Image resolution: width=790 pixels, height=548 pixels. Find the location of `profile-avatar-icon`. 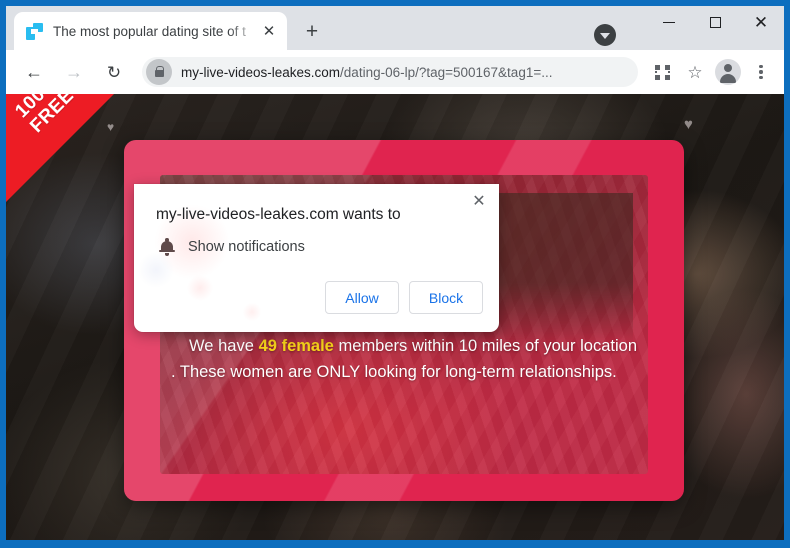

profile-avatar-icon is located at coordinates (728, 72).